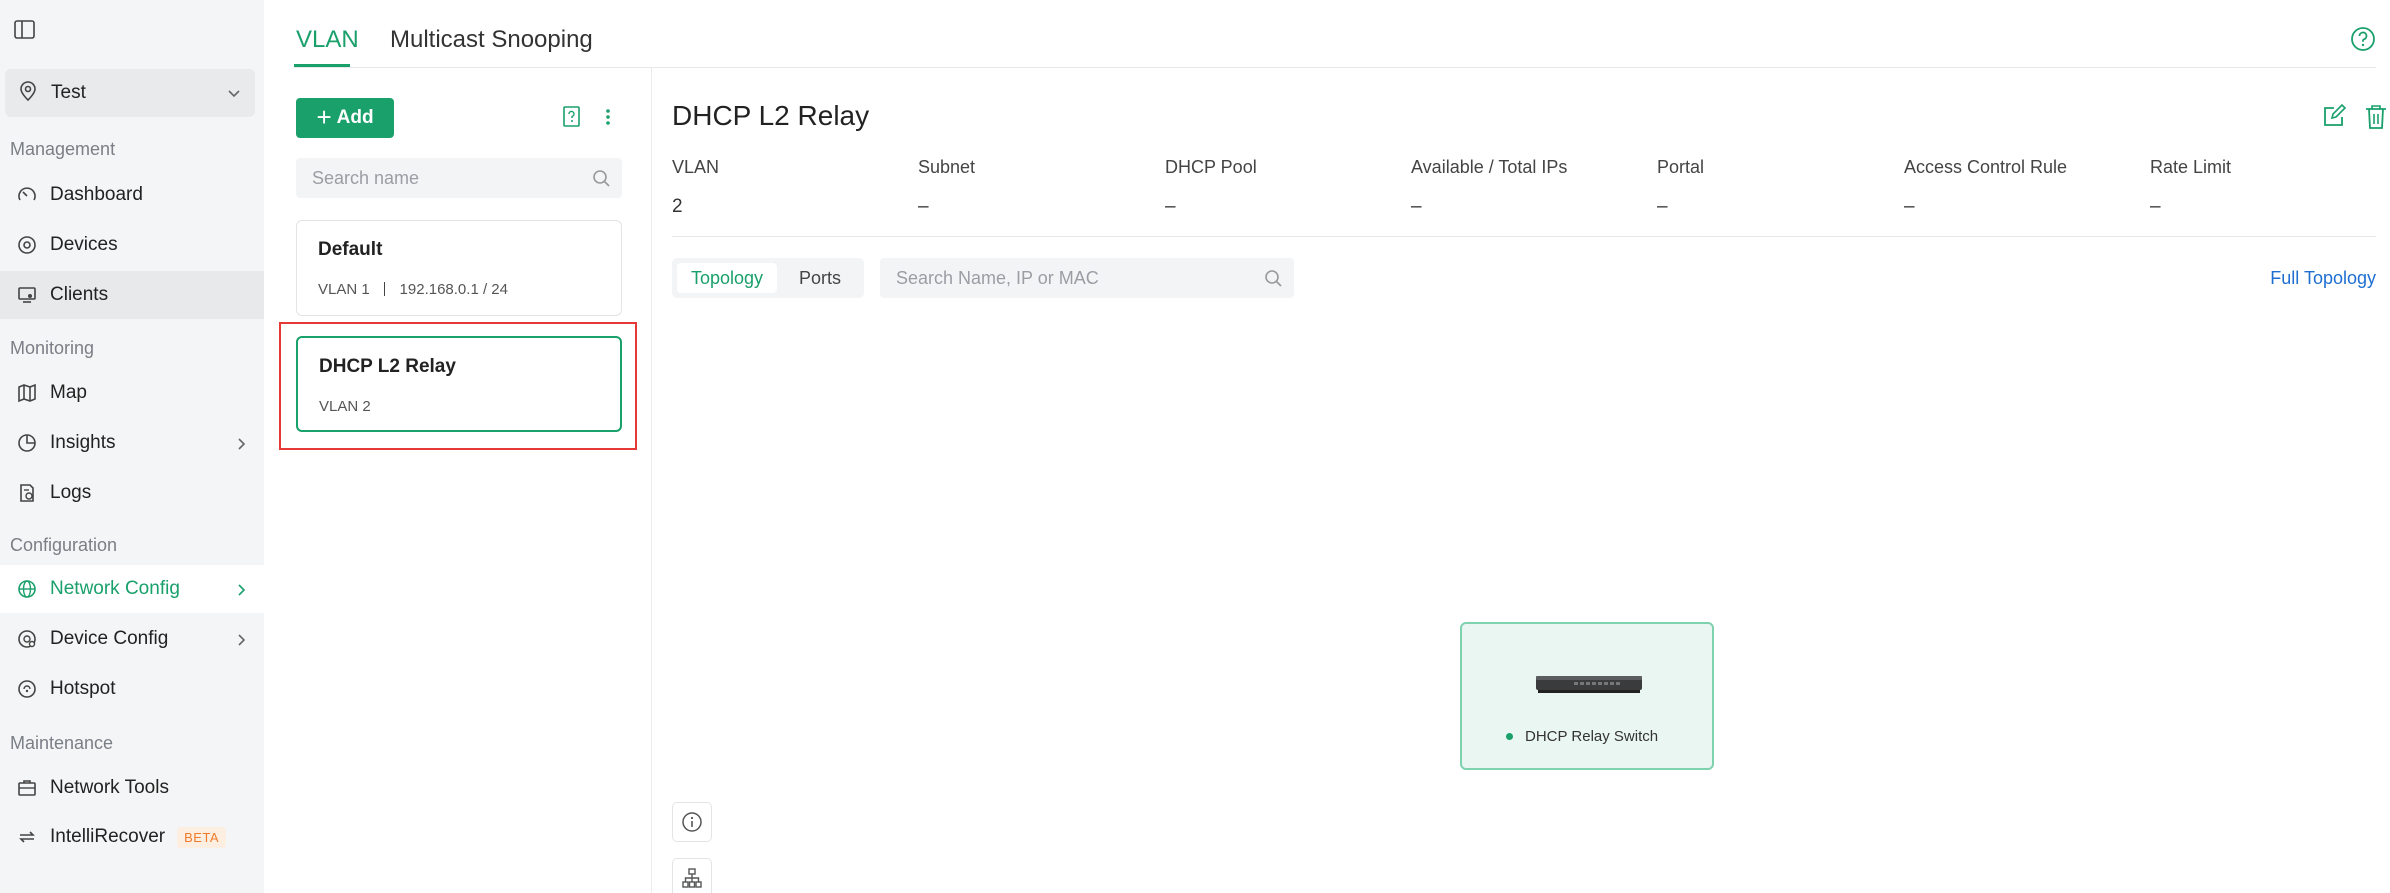 The height and width of the screenshot is (893, 2390). Describe the element at coordinates (68, 392) in the screenshot. I see `sidebar-item-label: Map` at that location.